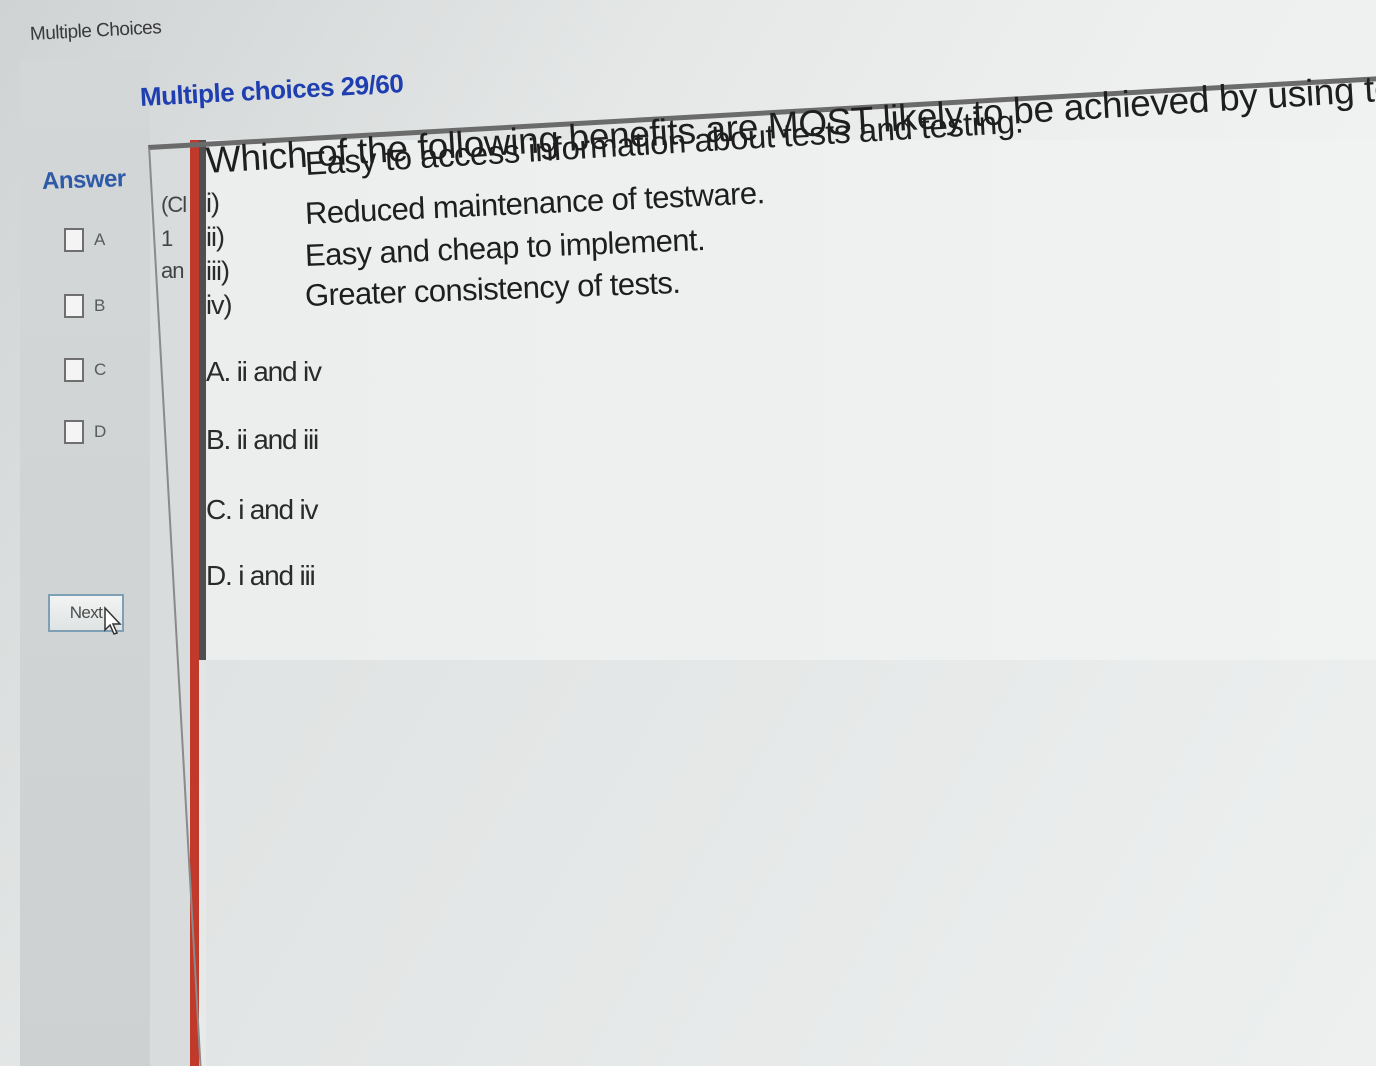  I want to click on option-text: i and iii, so click(277, 575).